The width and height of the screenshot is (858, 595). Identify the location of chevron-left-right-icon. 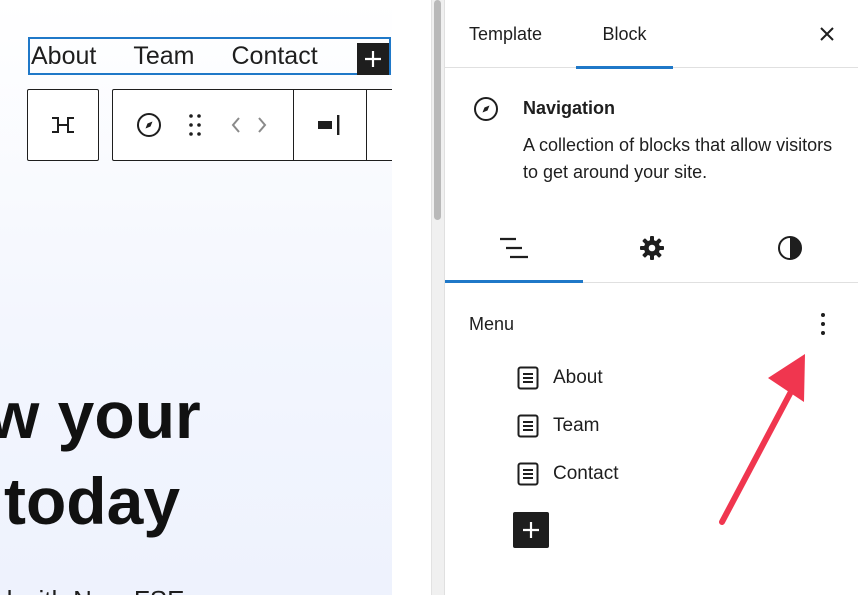
(249, 125).